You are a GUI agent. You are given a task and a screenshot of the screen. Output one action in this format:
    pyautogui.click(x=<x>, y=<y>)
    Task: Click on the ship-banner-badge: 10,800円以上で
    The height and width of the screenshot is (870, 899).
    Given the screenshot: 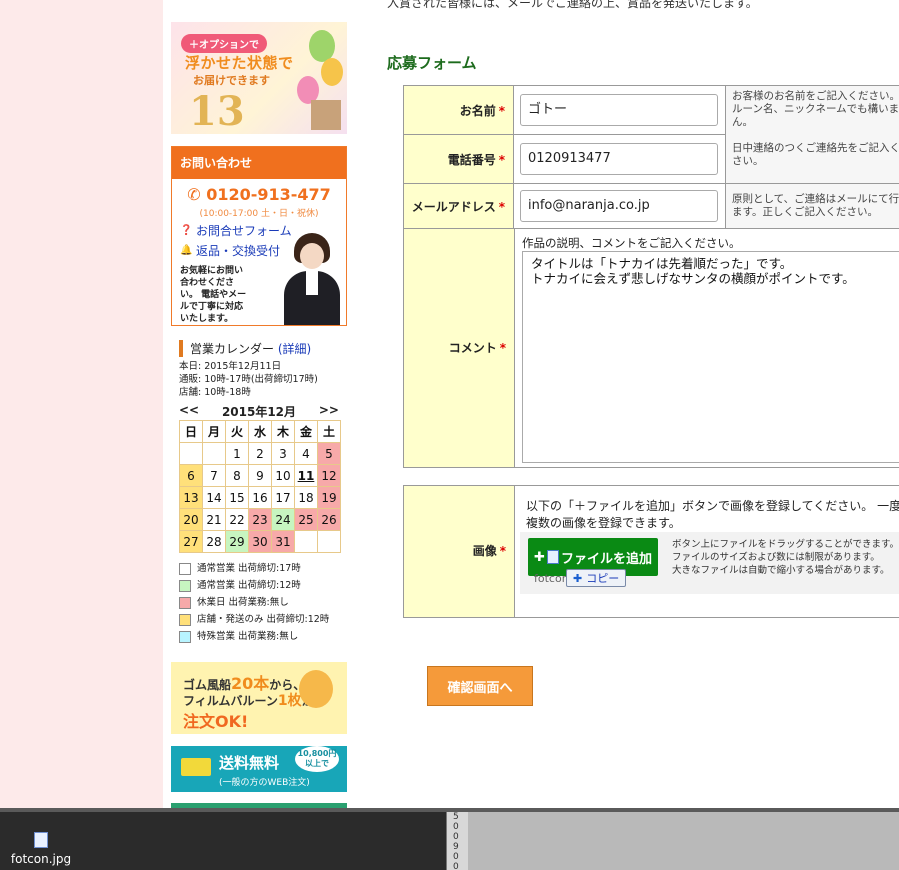 What is the action you would take?
    pyautogui.click(x=317, y=759)
    